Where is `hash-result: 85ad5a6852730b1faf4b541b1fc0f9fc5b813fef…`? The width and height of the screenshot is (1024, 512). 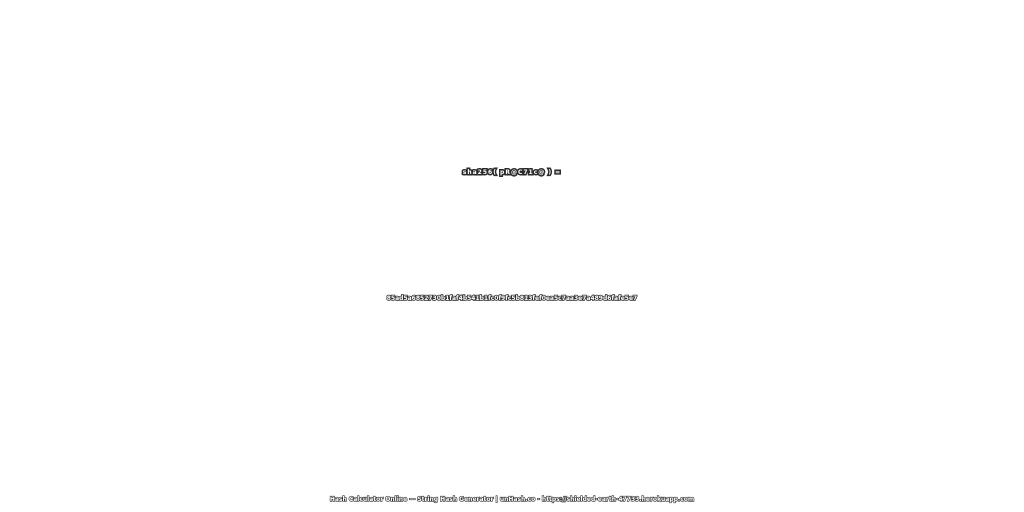 hash-result: 85ad5a6852730b1faf4b541b1fc0f9fc5b813fef… is located at coordinates (512, 299).